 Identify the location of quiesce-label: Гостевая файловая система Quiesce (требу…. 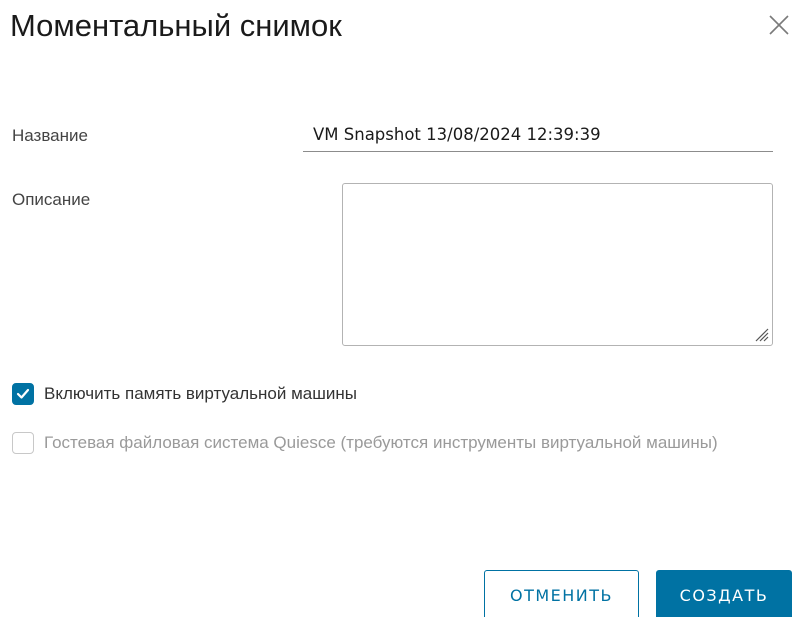
(381, 442).